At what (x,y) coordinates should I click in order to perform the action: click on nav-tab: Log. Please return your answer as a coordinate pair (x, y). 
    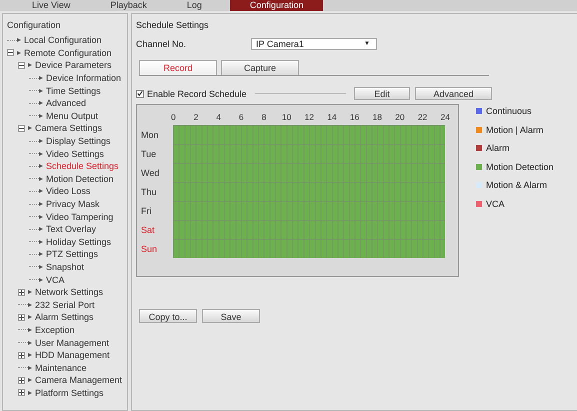
    Looking at the image, I should click on (194, 5).